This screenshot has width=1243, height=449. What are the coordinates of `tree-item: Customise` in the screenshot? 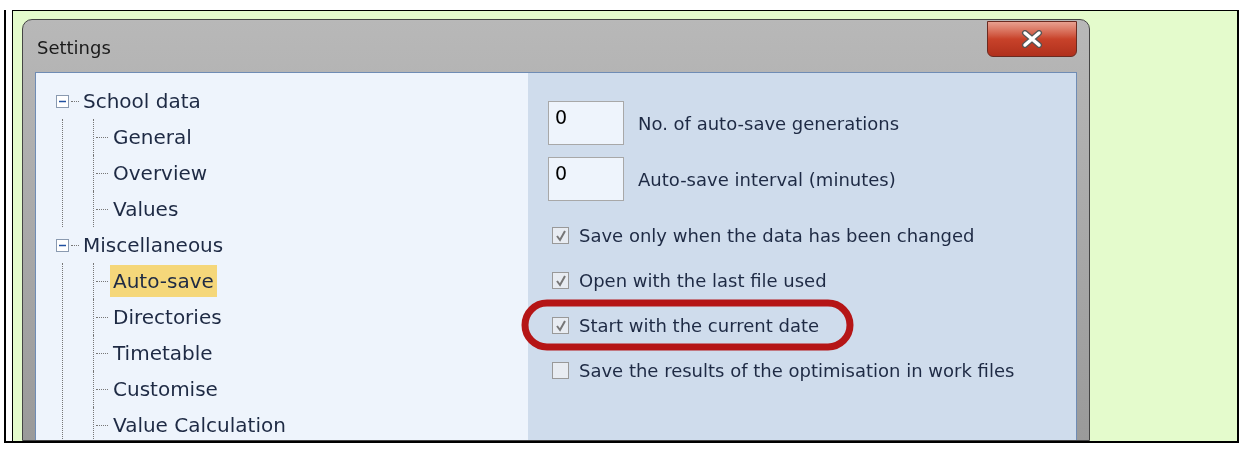 It's located at (165, 389).